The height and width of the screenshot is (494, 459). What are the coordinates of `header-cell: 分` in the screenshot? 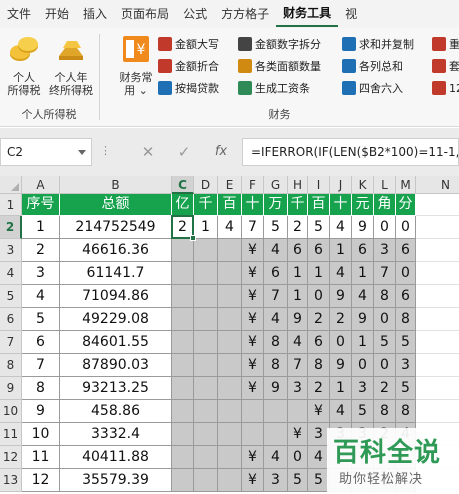 It's located at (406, 205).